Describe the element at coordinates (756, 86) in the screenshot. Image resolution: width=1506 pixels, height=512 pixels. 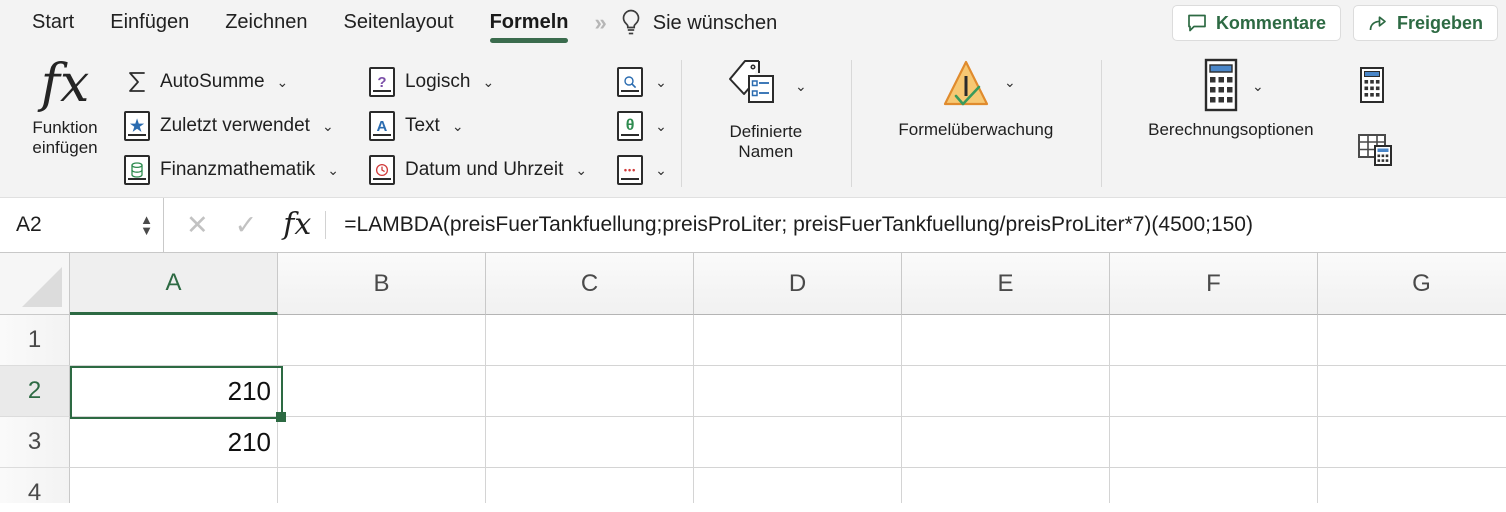
I see `name-tag-icon` at that location.